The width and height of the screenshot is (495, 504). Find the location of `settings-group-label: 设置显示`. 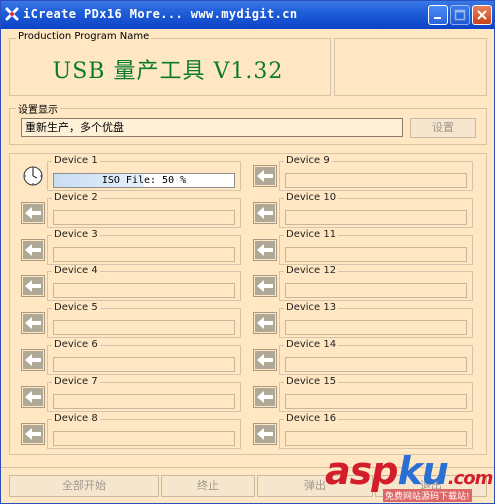

settings-group-label: 设置显示 is located at coordinates (38, 108).